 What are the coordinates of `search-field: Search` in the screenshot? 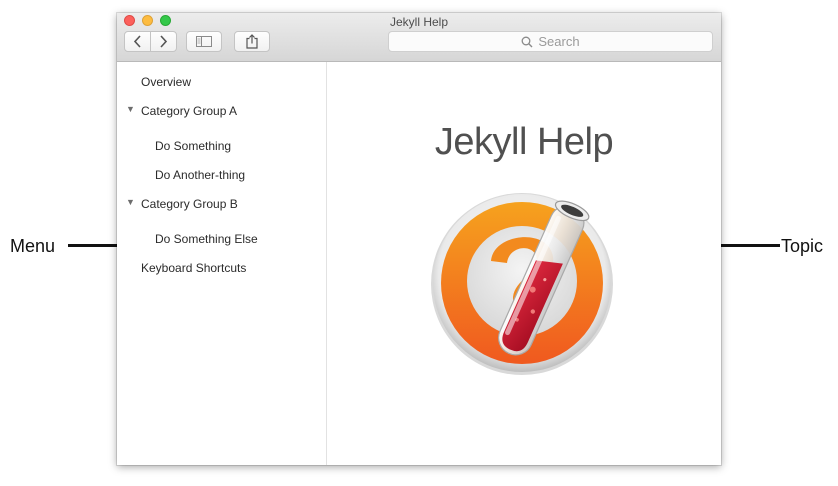 It's located at (550, 41).